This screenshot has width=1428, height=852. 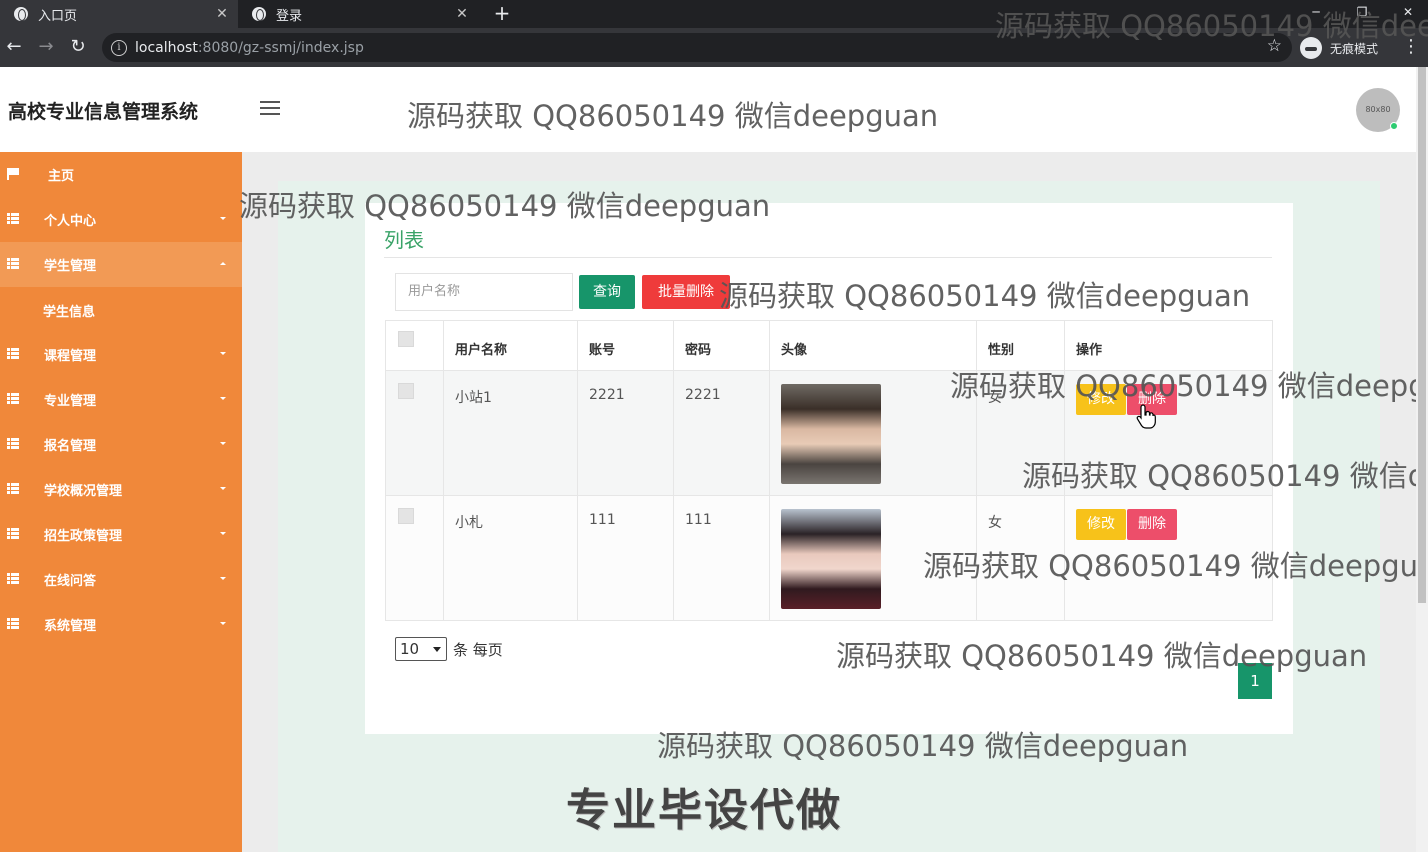 What do you see at coordinates (502, 14) in the screenshot?
I see `new-tab-button: +` at bounding box center [502, 14].